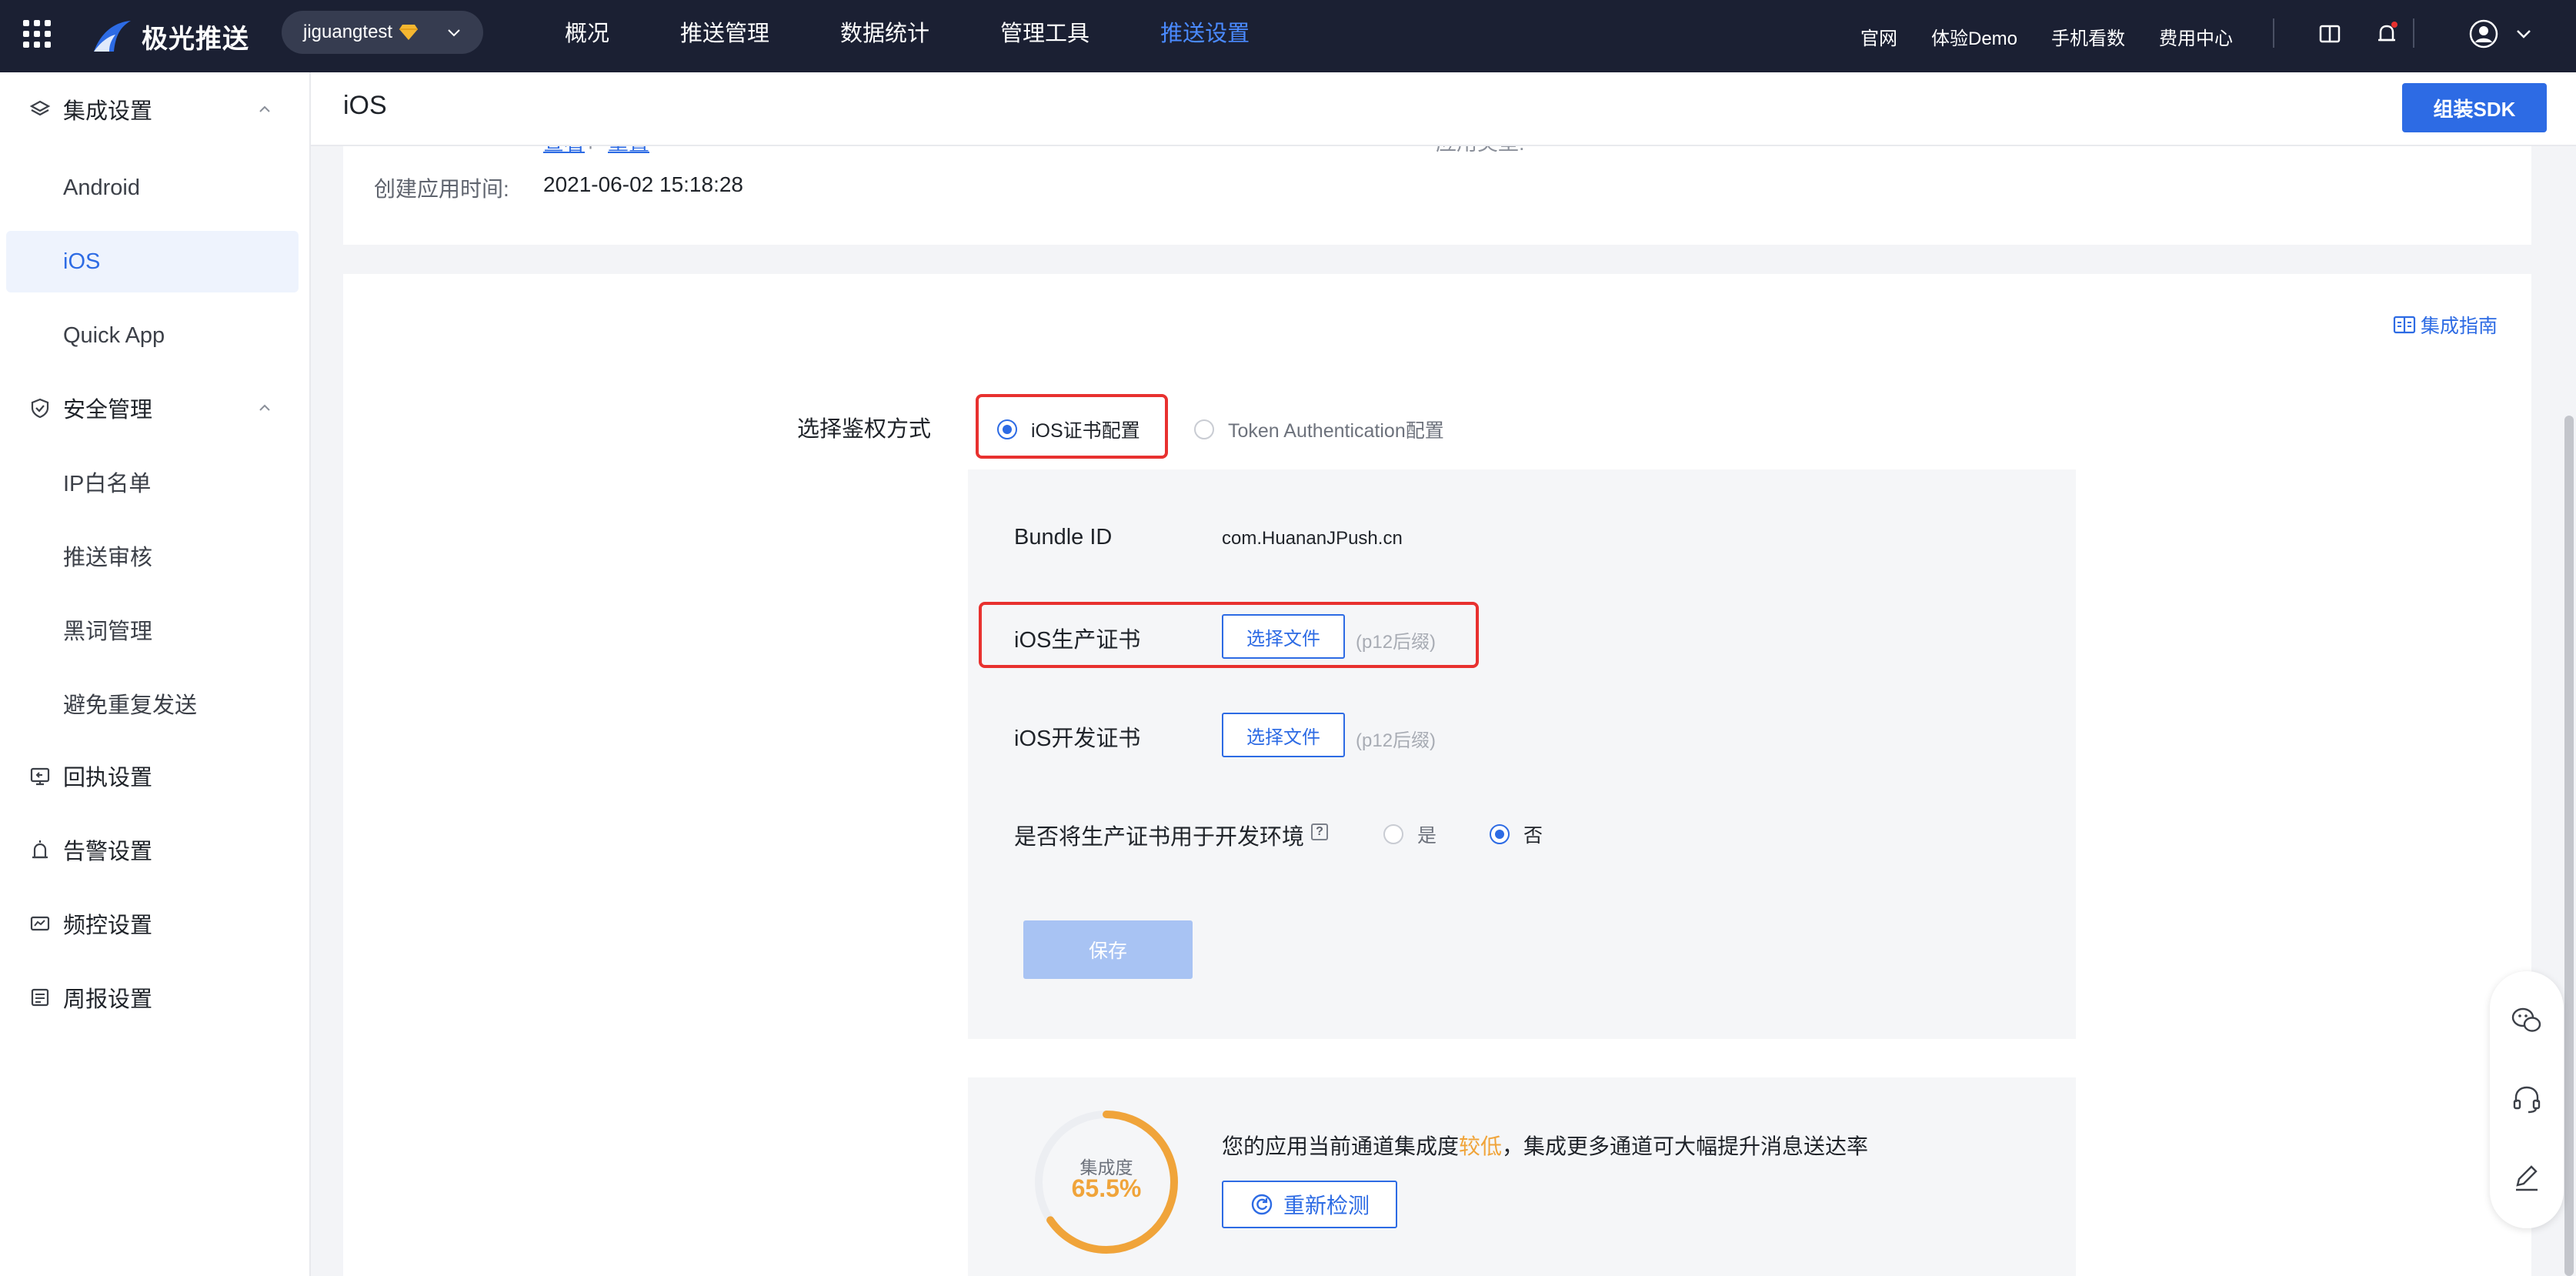  I want to click on radio-ios-cert: iOS证书配置, so click(1068, 429).